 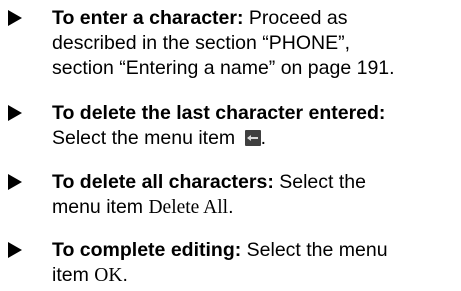 I want to click on instruction-line: section “Entering a name” on page 191., so click(x=223, y=68).